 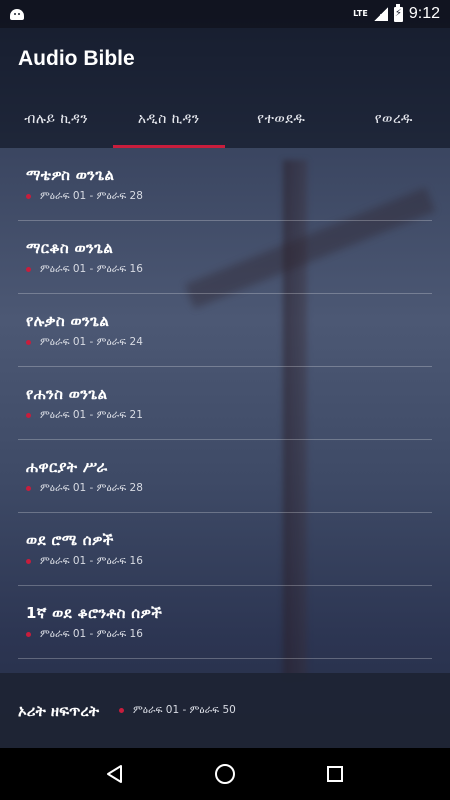 What do you see at coordinates (70, 175) in the screenshot?
I see `book-title: ማቴዎስ ወንጌል` at bounding box center [70, 175].